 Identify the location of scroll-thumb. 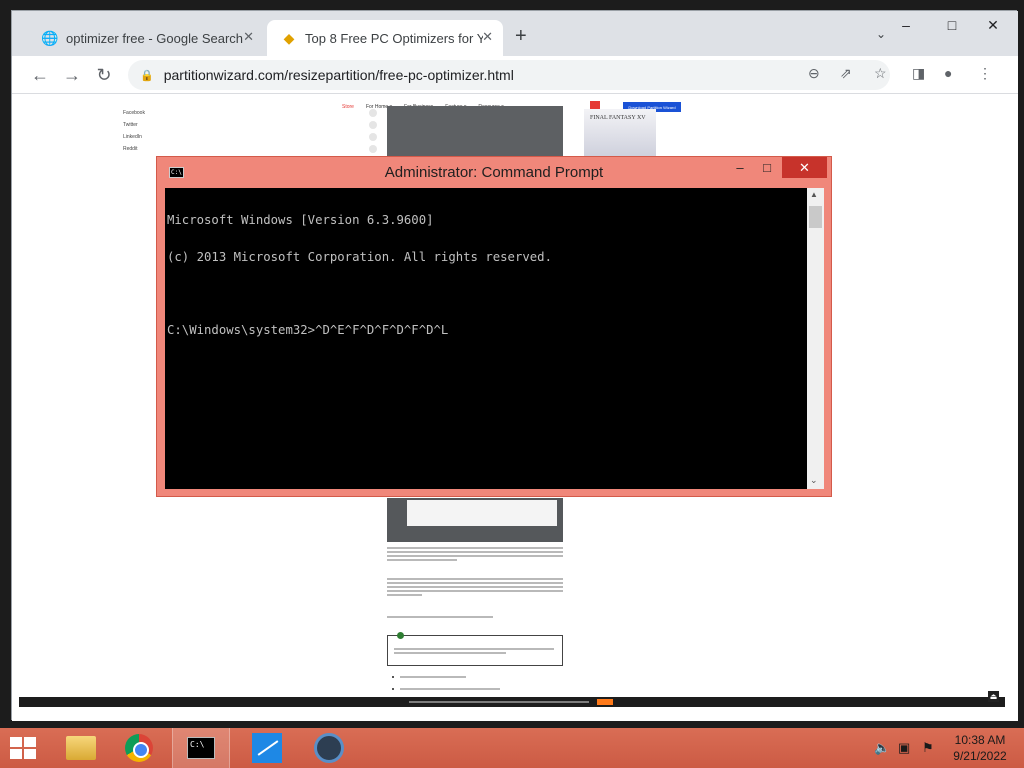
(815, 217).